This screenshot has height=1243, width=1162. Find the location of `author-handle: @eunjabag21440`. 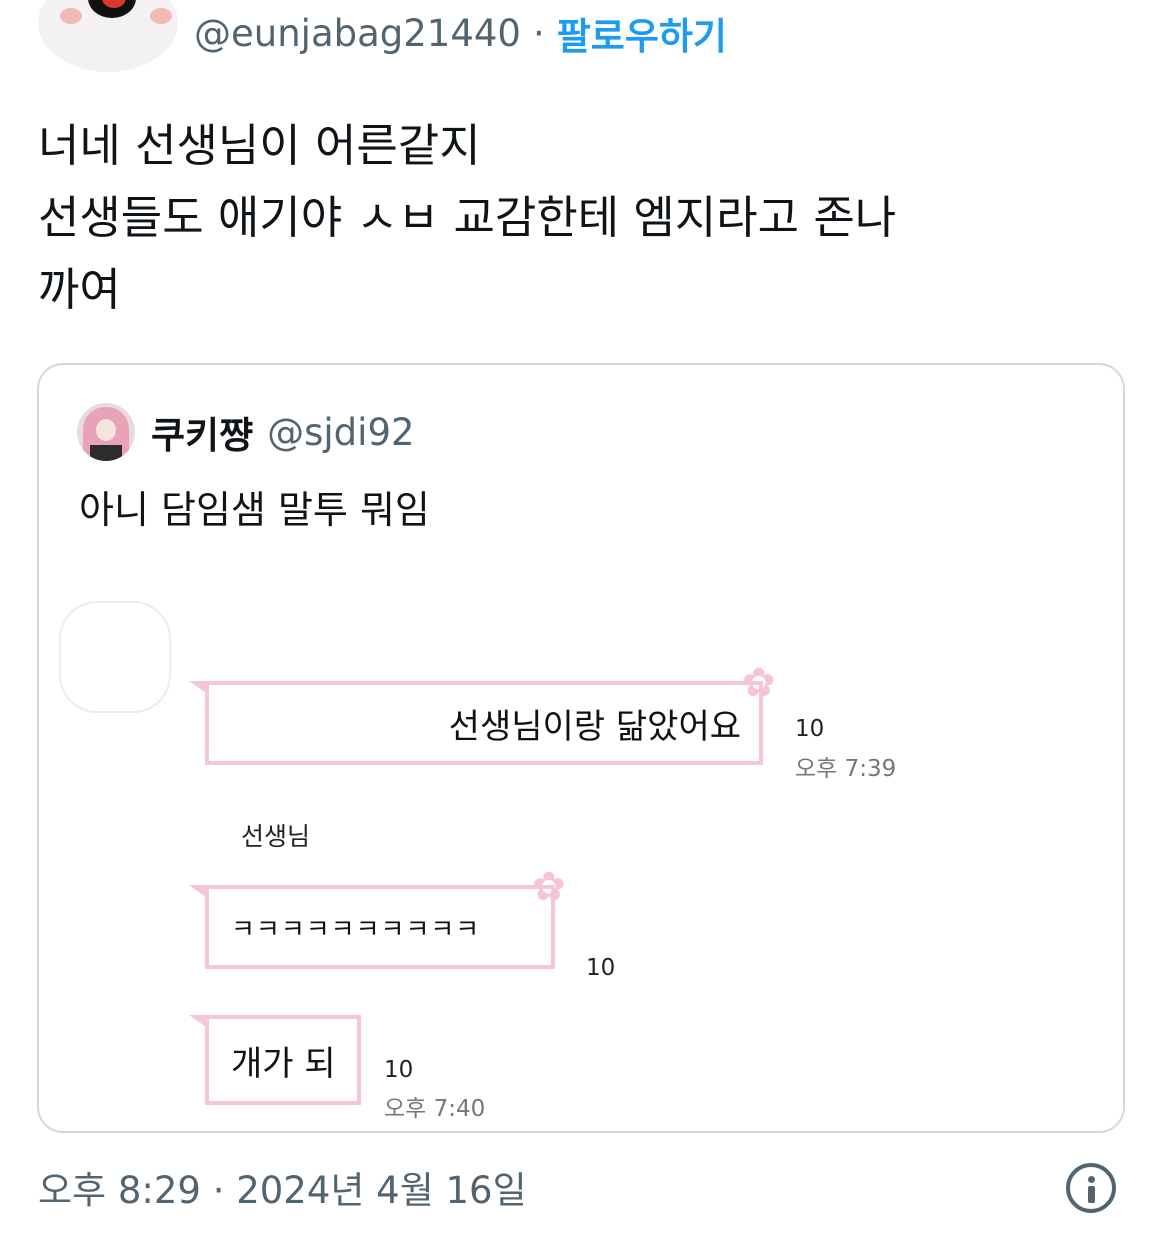

author-handle: @eunjabag21440 is located at coordinates (357, 33).